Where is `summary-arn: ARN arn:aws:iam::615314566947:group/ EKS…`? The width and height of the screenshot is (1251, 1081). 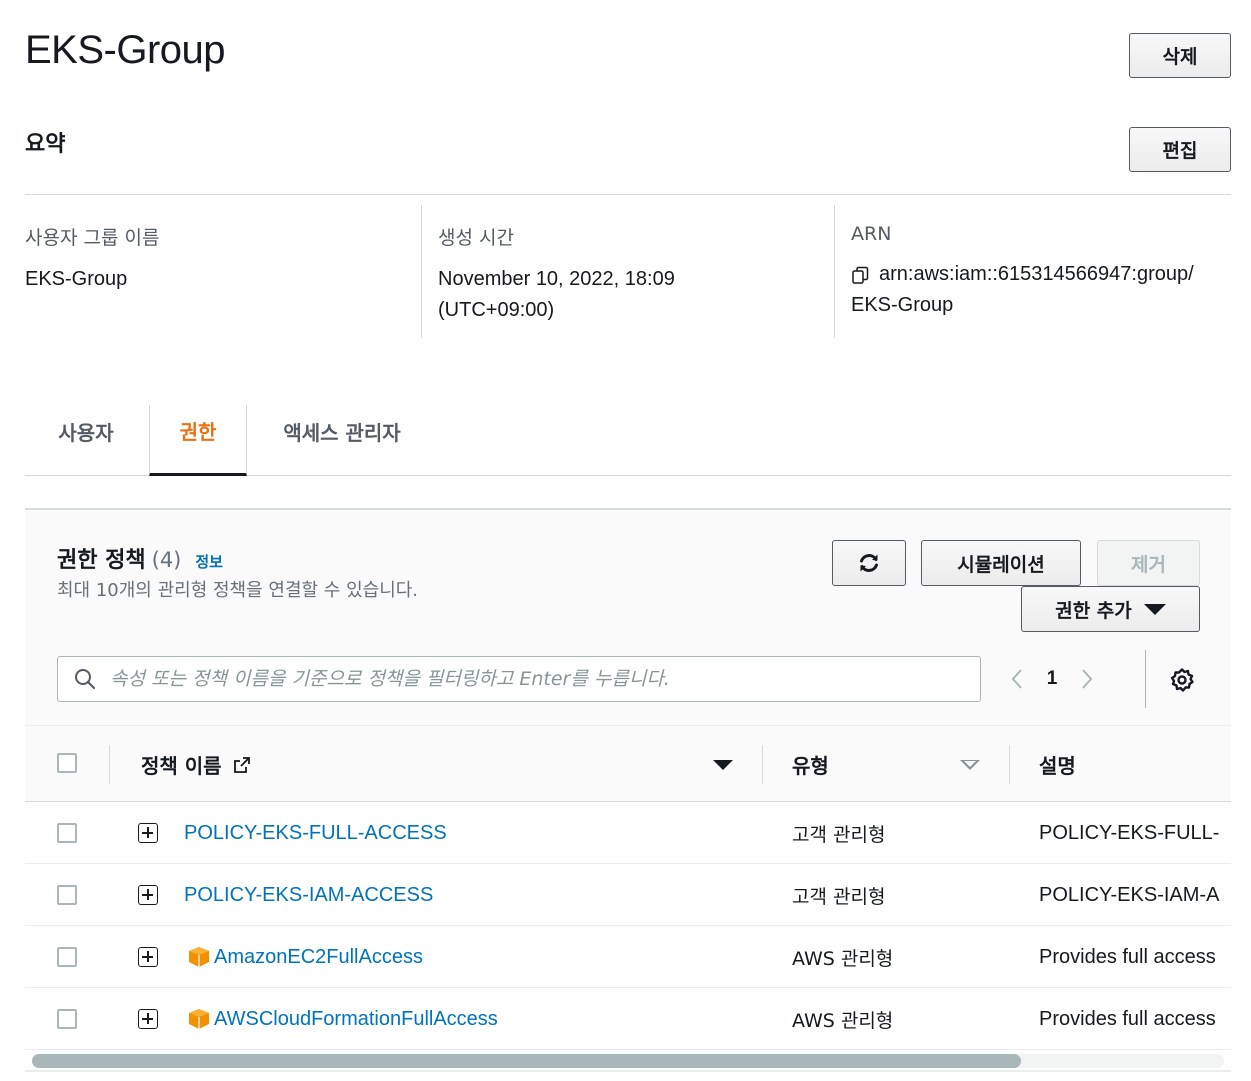
summary-arn: ARN arn:aws:iam::615314566947:group/ EKS… is located at coordinates (1034, 271).